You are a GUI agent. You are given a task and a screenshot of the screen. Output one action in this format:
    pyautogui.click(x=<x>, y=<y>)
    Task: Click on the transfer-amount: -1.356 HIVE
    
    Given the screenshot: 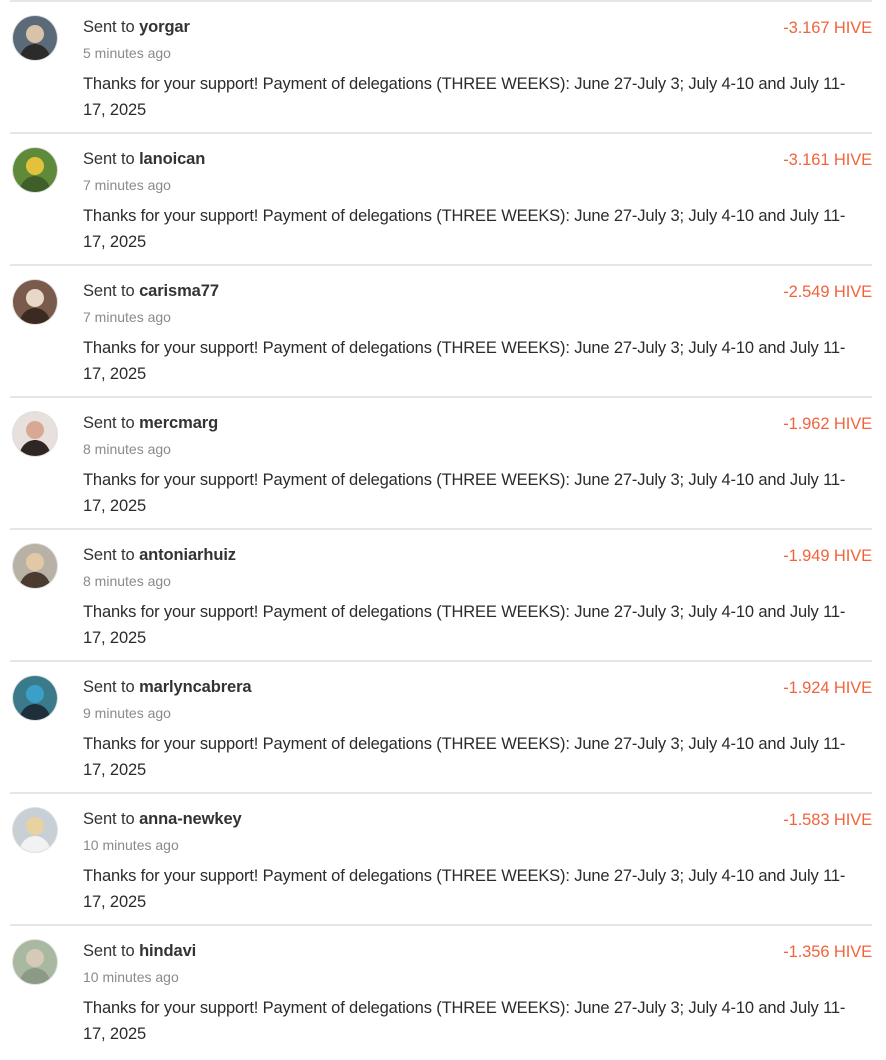 What is the action you would take?
    pyautogui.click(x=827, y=952)
    